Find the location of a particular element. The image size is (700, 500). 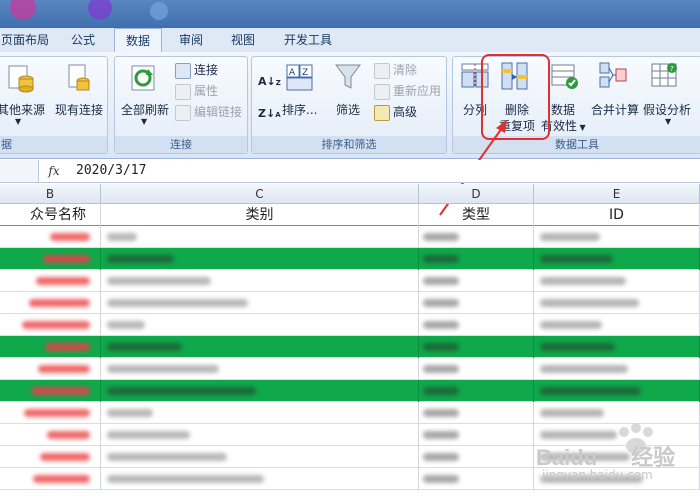

formula-input: 2020/3/17 is located at coordinates (111, 171).